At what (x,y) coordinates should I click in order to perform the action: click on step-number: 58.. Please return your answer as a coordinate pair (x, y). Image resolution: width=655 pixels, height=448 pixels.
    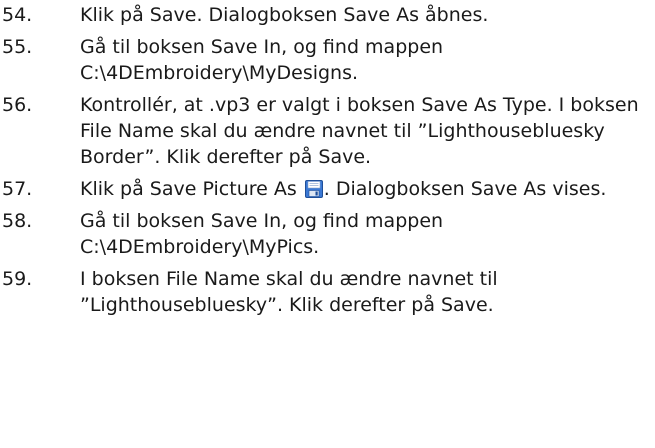
    Looking at the image, I should click on (17, 221).